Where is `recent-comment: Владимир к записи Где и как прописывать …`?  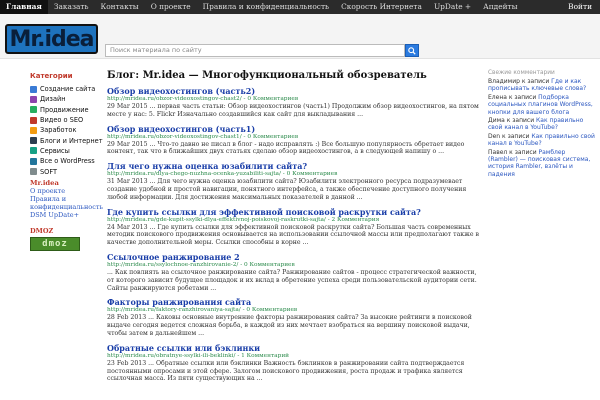
recent-comment: Владимир к записи Где и как прописывать … is located at coordinates (542, 85).